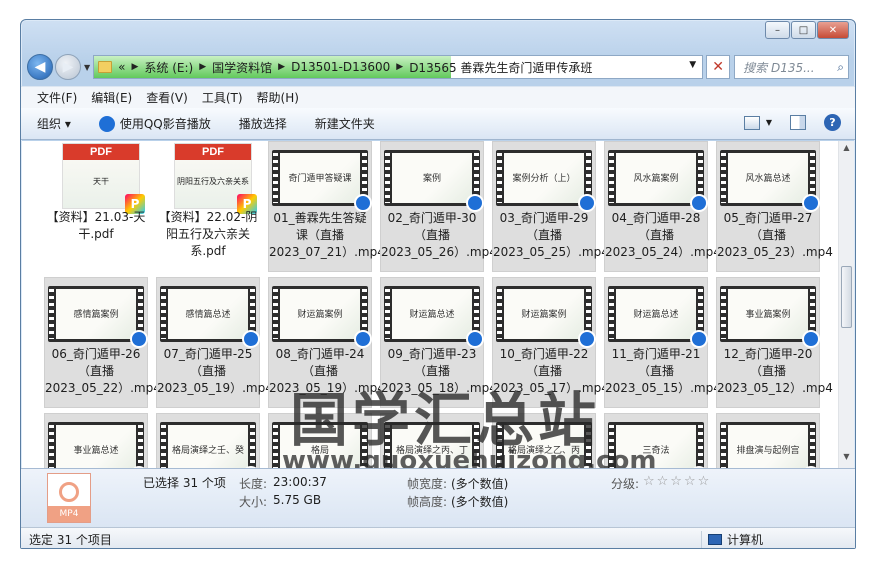  Describe the element at coordinates (677, 481) in the screenshot. I see `rating-stars: ☆☆☆☆☆` at that location.